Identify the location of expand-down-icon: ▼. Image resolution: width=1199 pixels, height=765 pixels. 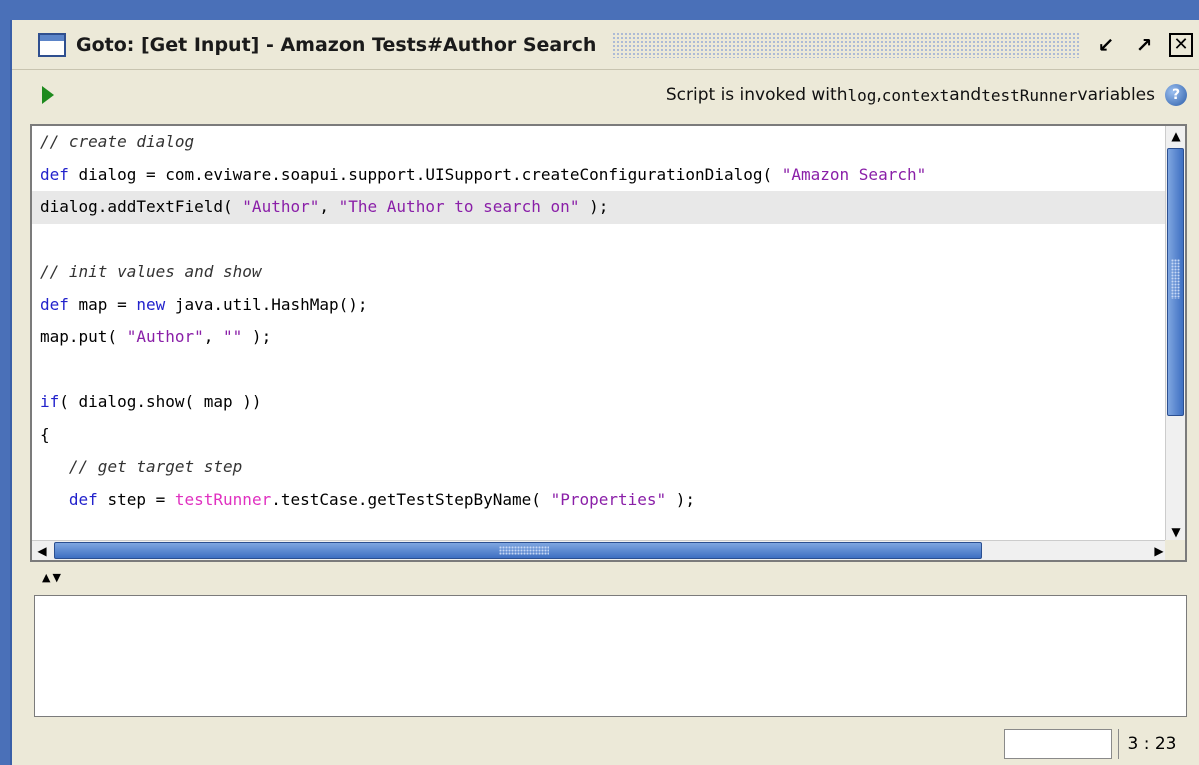
(56, 577).